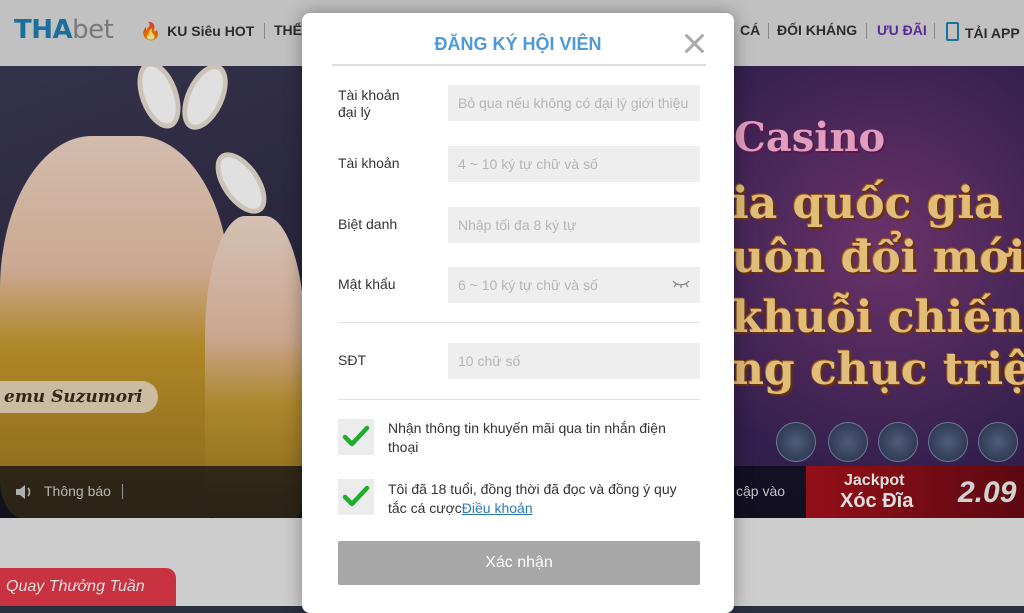 This screenshot has height=613, width=1024. What do you see at coordinates (518, 44) in the screenshot?
I see `modal-title: ĐĂNG KÝ HỘI VIÊN` at bounding box center [518, 44].